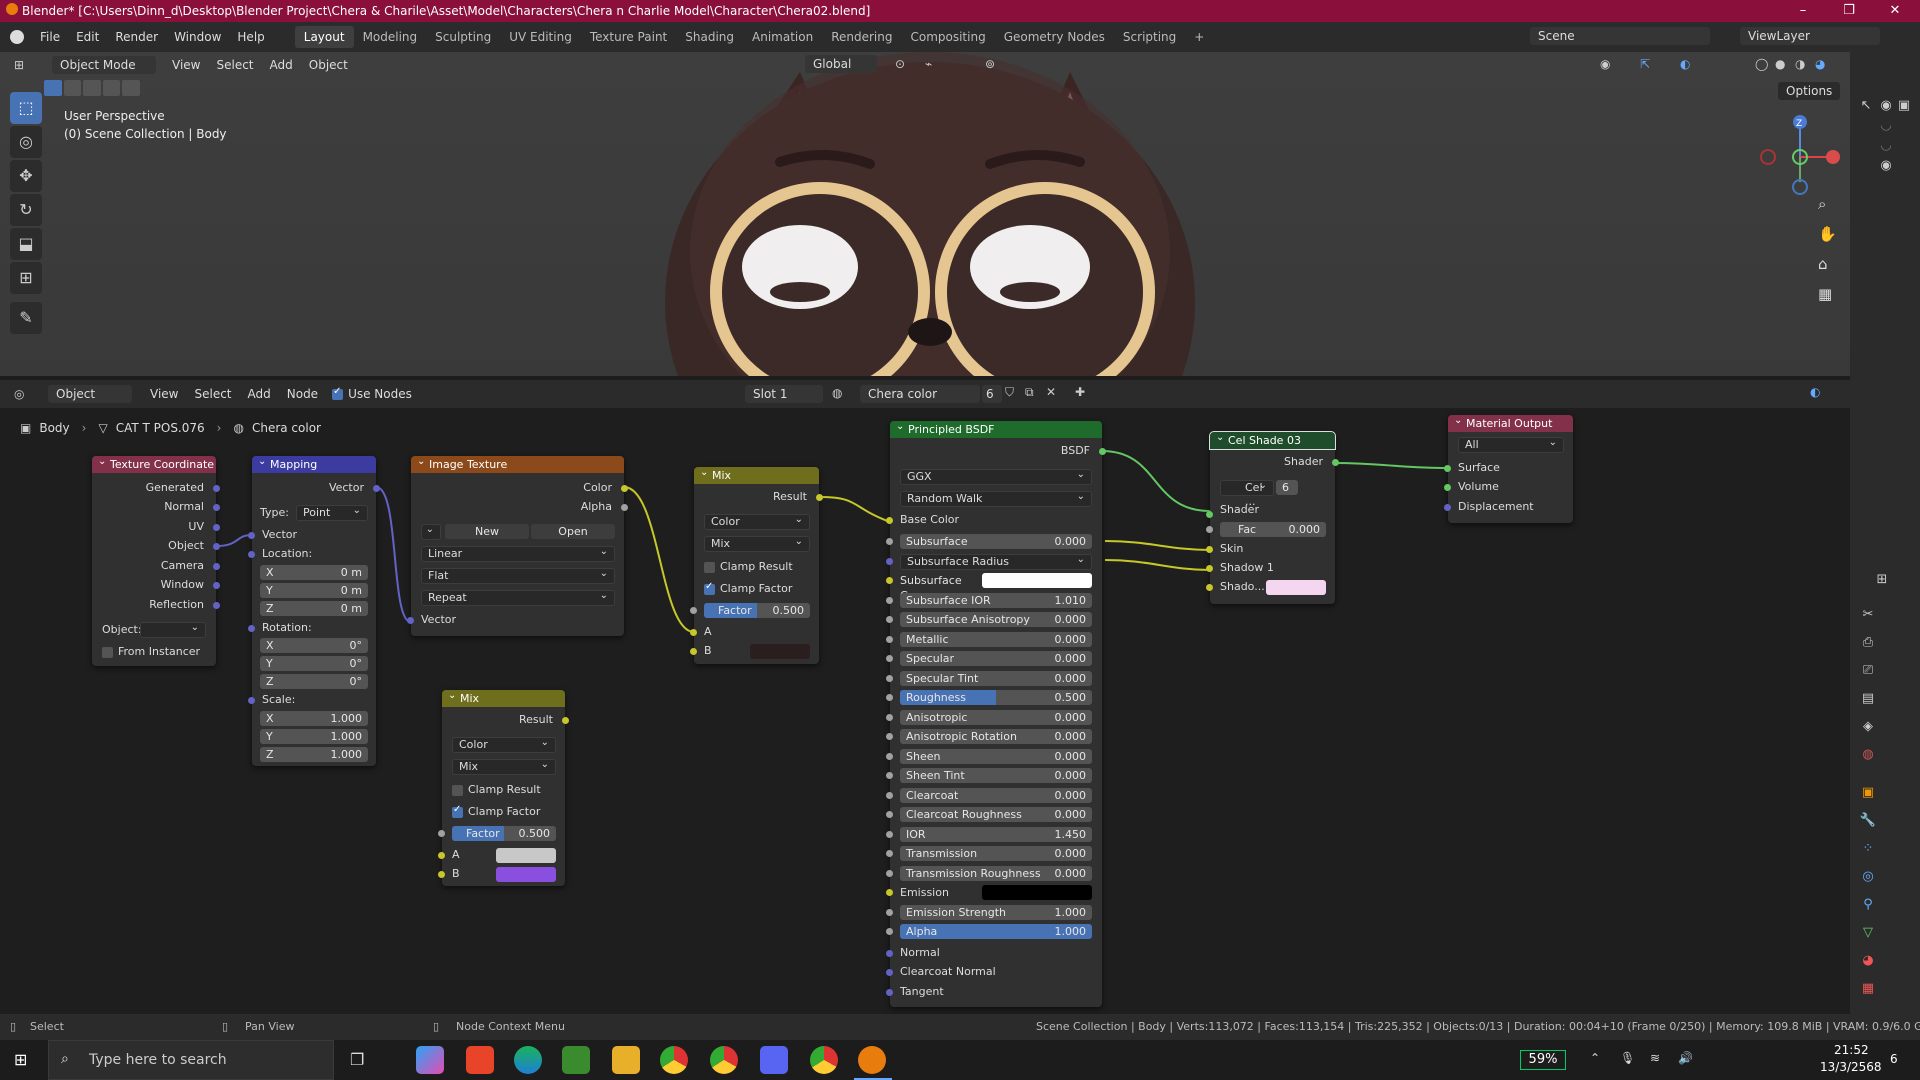  What do you see at coordinates (996, 756) in the screenshot?
I see `bsdf-field-sheen: Sheen 0.000` at bounding box center [996, 756].